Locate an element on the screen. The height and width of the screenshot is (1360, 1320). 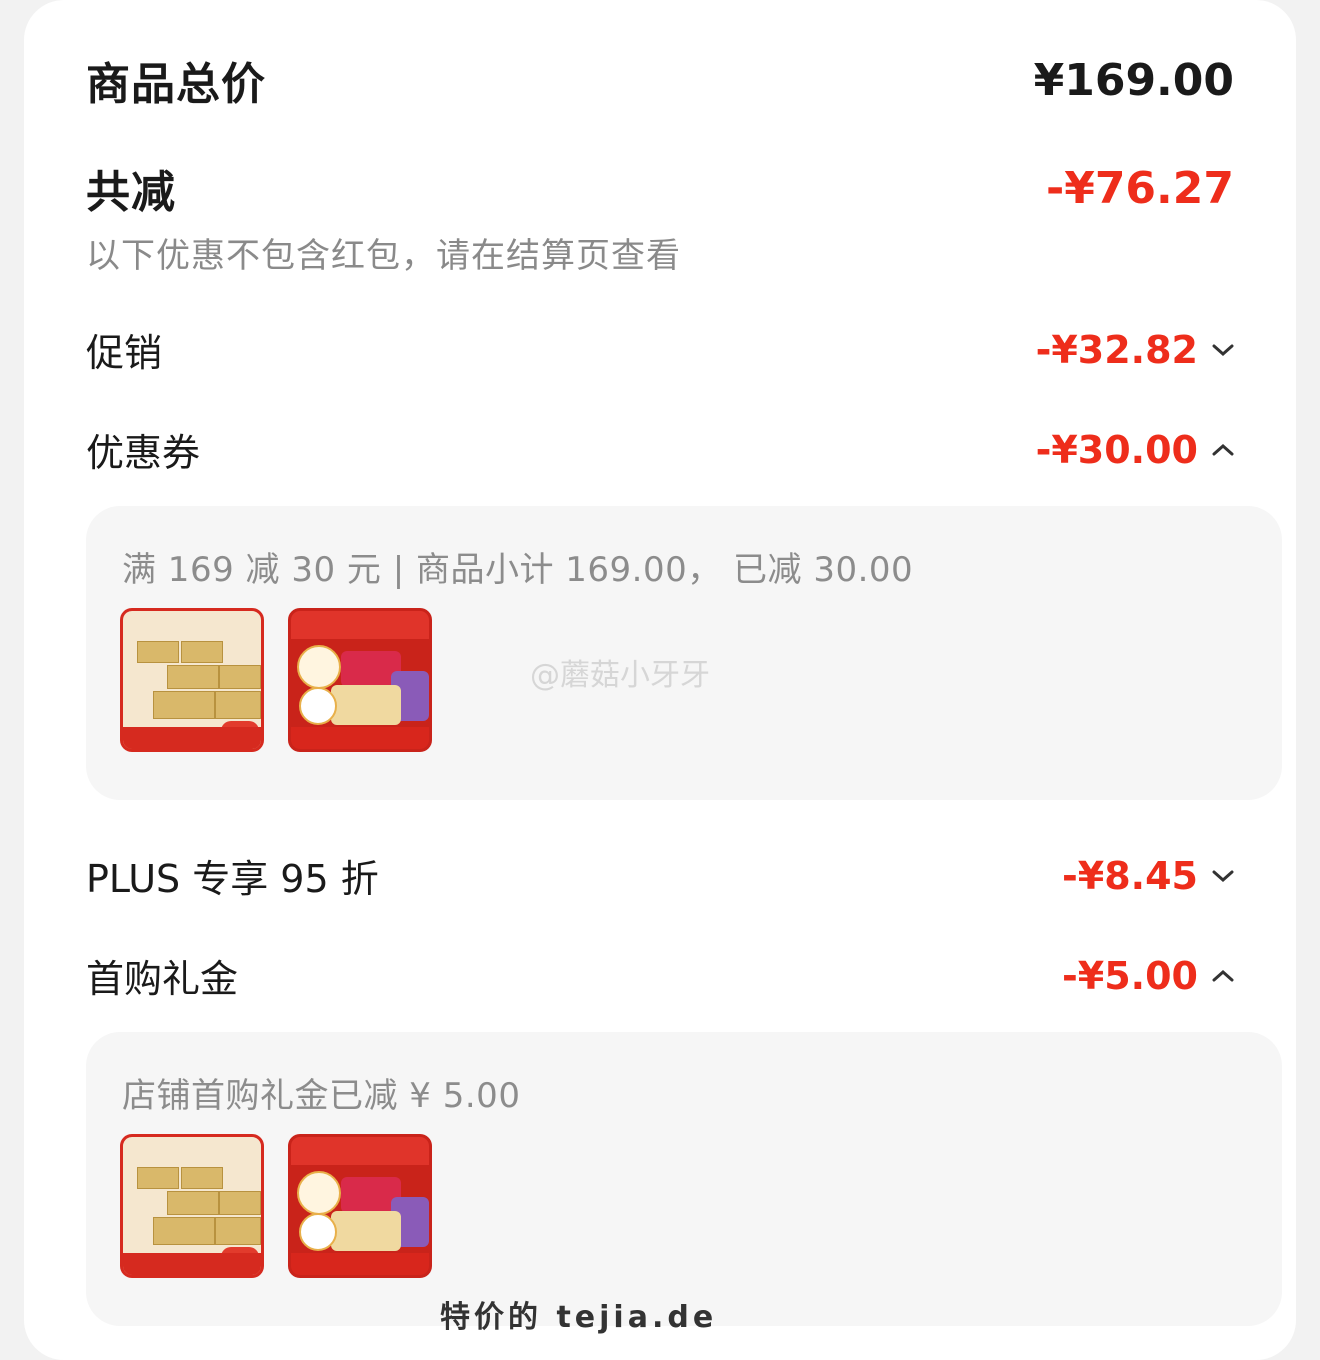
reduce-value: -¥76.27 is located at coordinates (1139, 188).